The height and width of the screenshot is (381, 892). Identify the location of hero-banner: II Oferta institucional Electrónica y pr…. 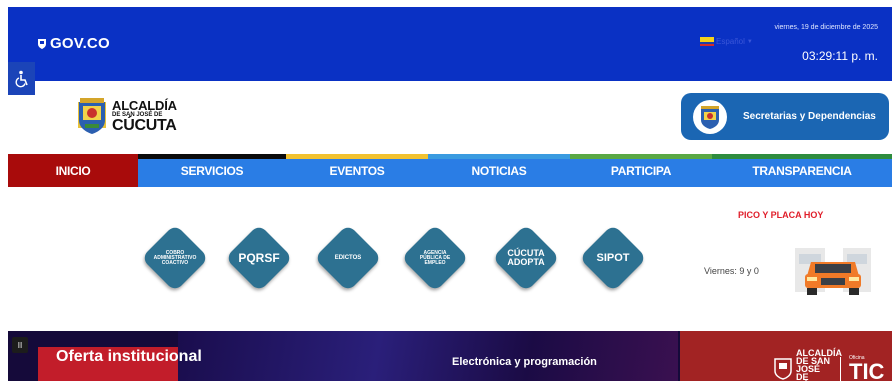
(450, 356).